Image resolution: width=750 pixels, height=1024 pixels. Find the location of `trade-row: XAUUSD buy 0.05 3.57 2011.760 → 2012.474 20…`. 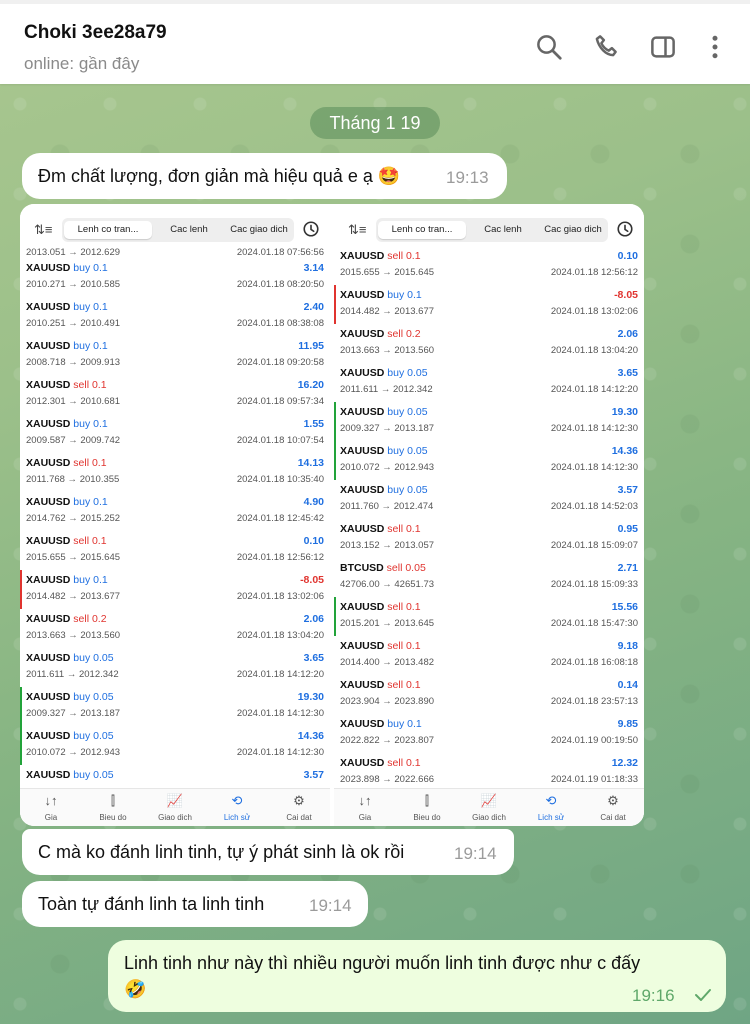

trade-row: XAUUSD buy 0.05 3.57 2011.760 → 2012.474 20… is located at coordinates (489, 499).